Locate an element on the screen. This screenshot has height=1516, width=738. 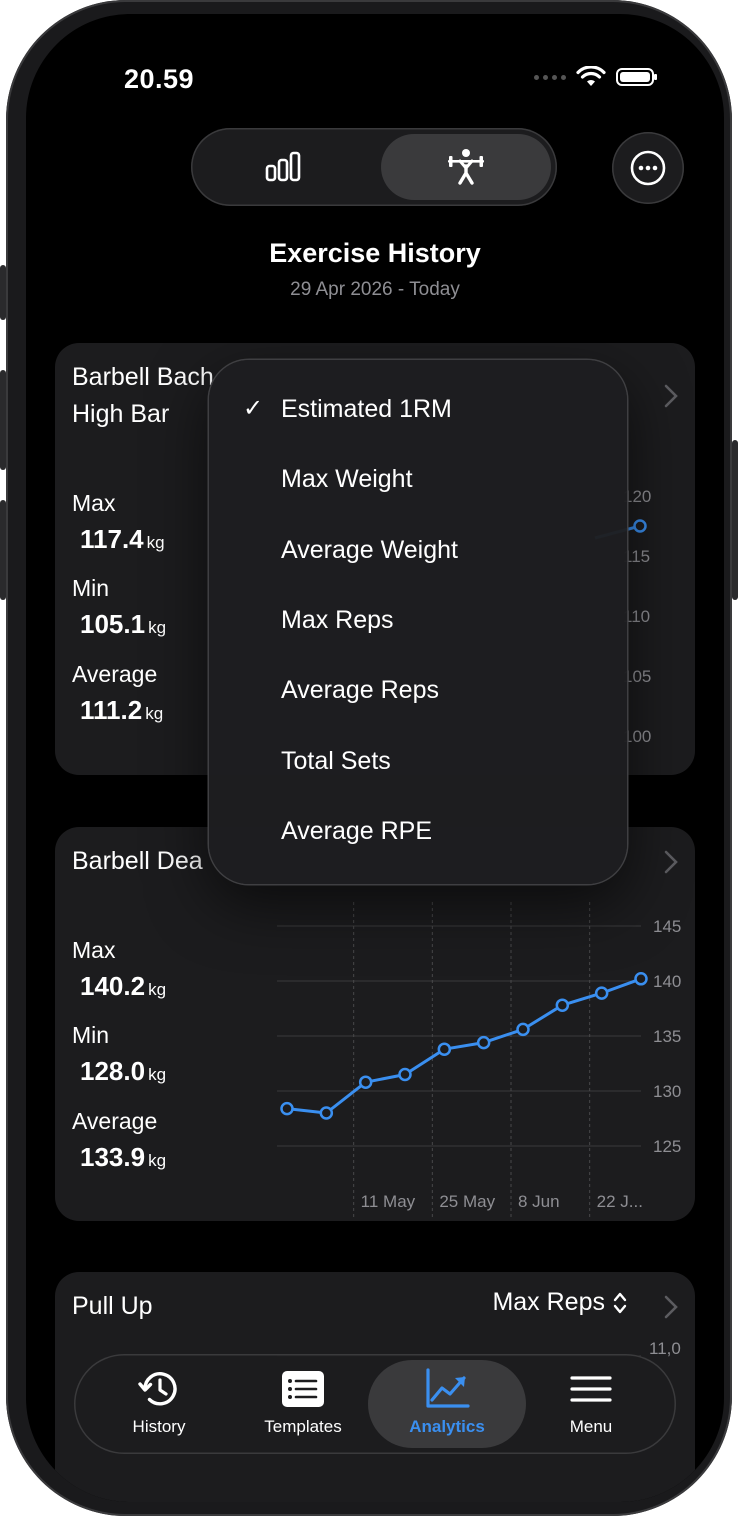
tab-templates: Templates is located at coordinates (303, 1404).